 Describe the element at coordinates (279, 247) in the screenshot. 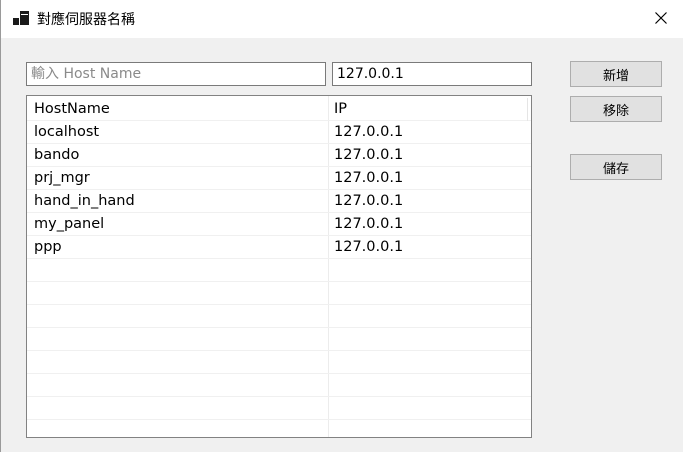

I see `table-row: ppp 127.0.0.1` at that location.